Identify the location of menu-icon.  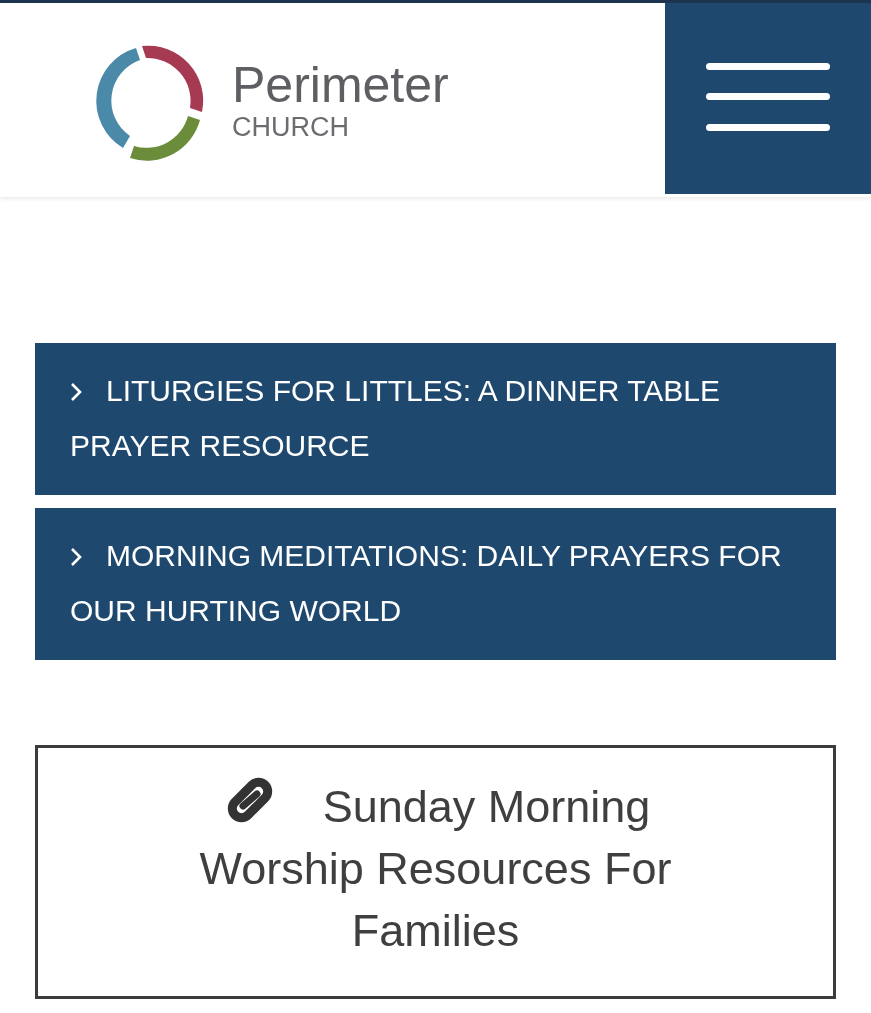
(768, 97).